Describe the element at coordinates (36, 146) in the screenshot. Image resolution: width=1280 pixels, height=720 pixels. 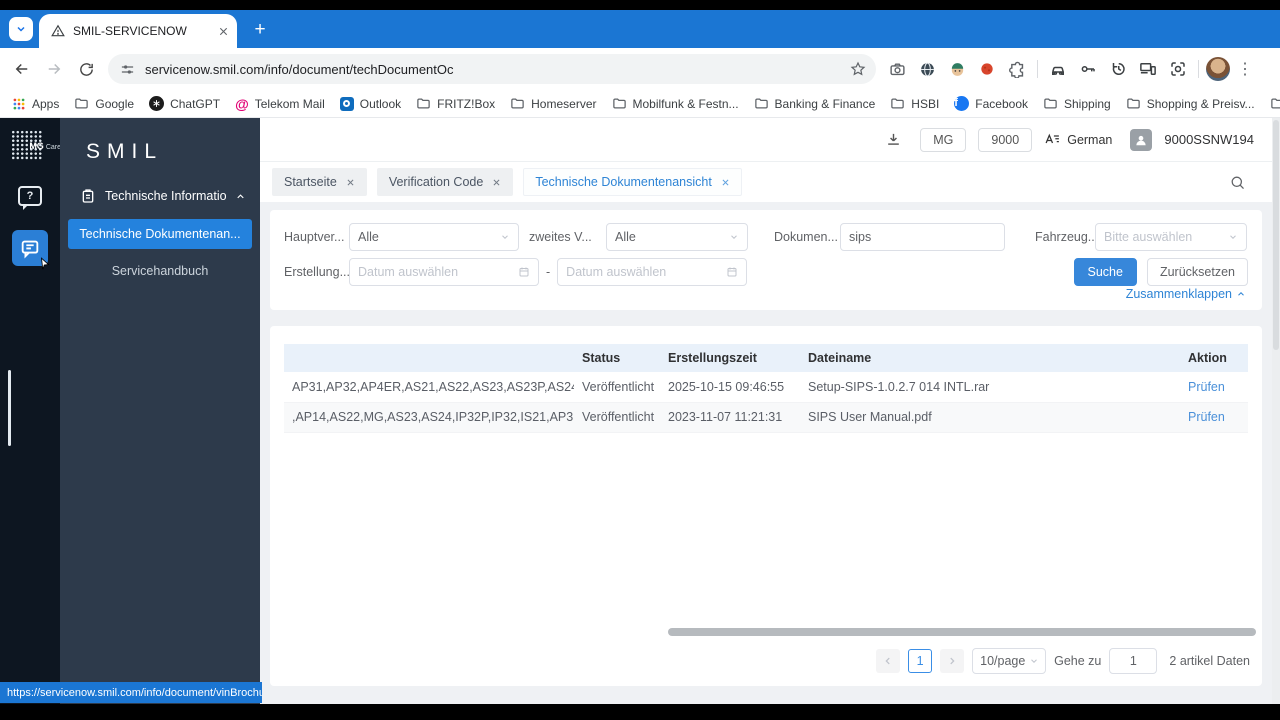
I see `logo-text-bold: MG` at that location.